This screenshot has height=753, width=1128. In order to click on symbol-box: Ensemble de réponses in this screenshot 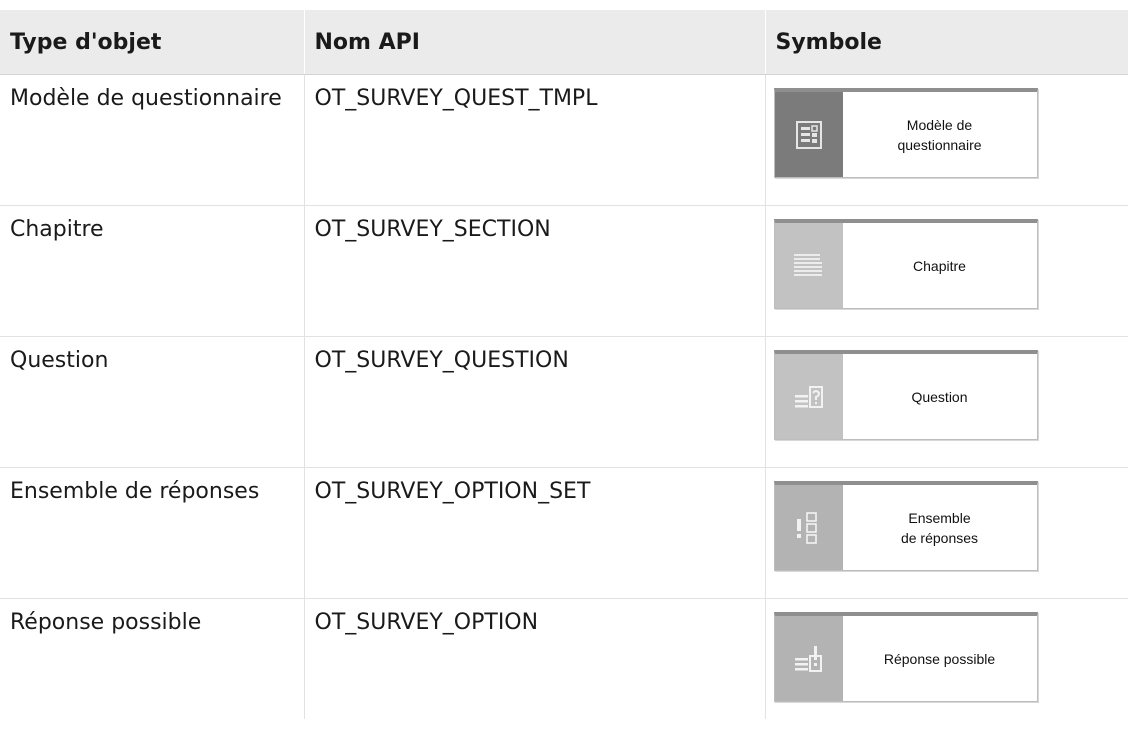, I will do `click(905, 526)`.